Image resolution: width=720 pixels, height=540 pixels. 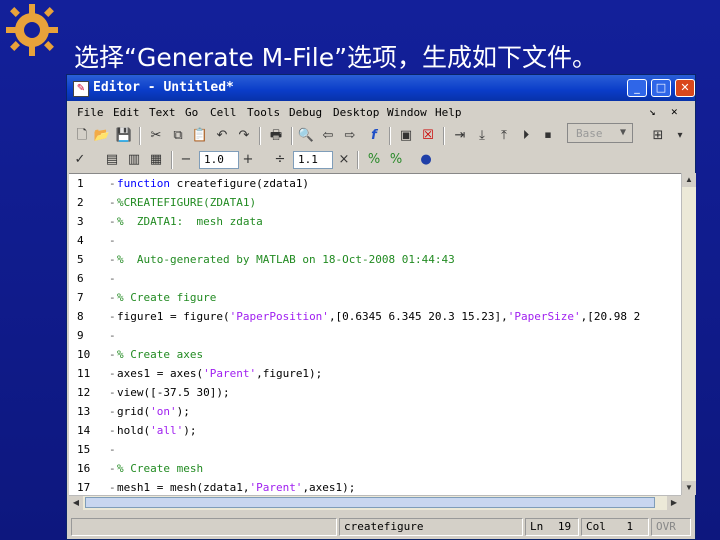 I want to click on close-button: ✕, so click(x=685, y=88).